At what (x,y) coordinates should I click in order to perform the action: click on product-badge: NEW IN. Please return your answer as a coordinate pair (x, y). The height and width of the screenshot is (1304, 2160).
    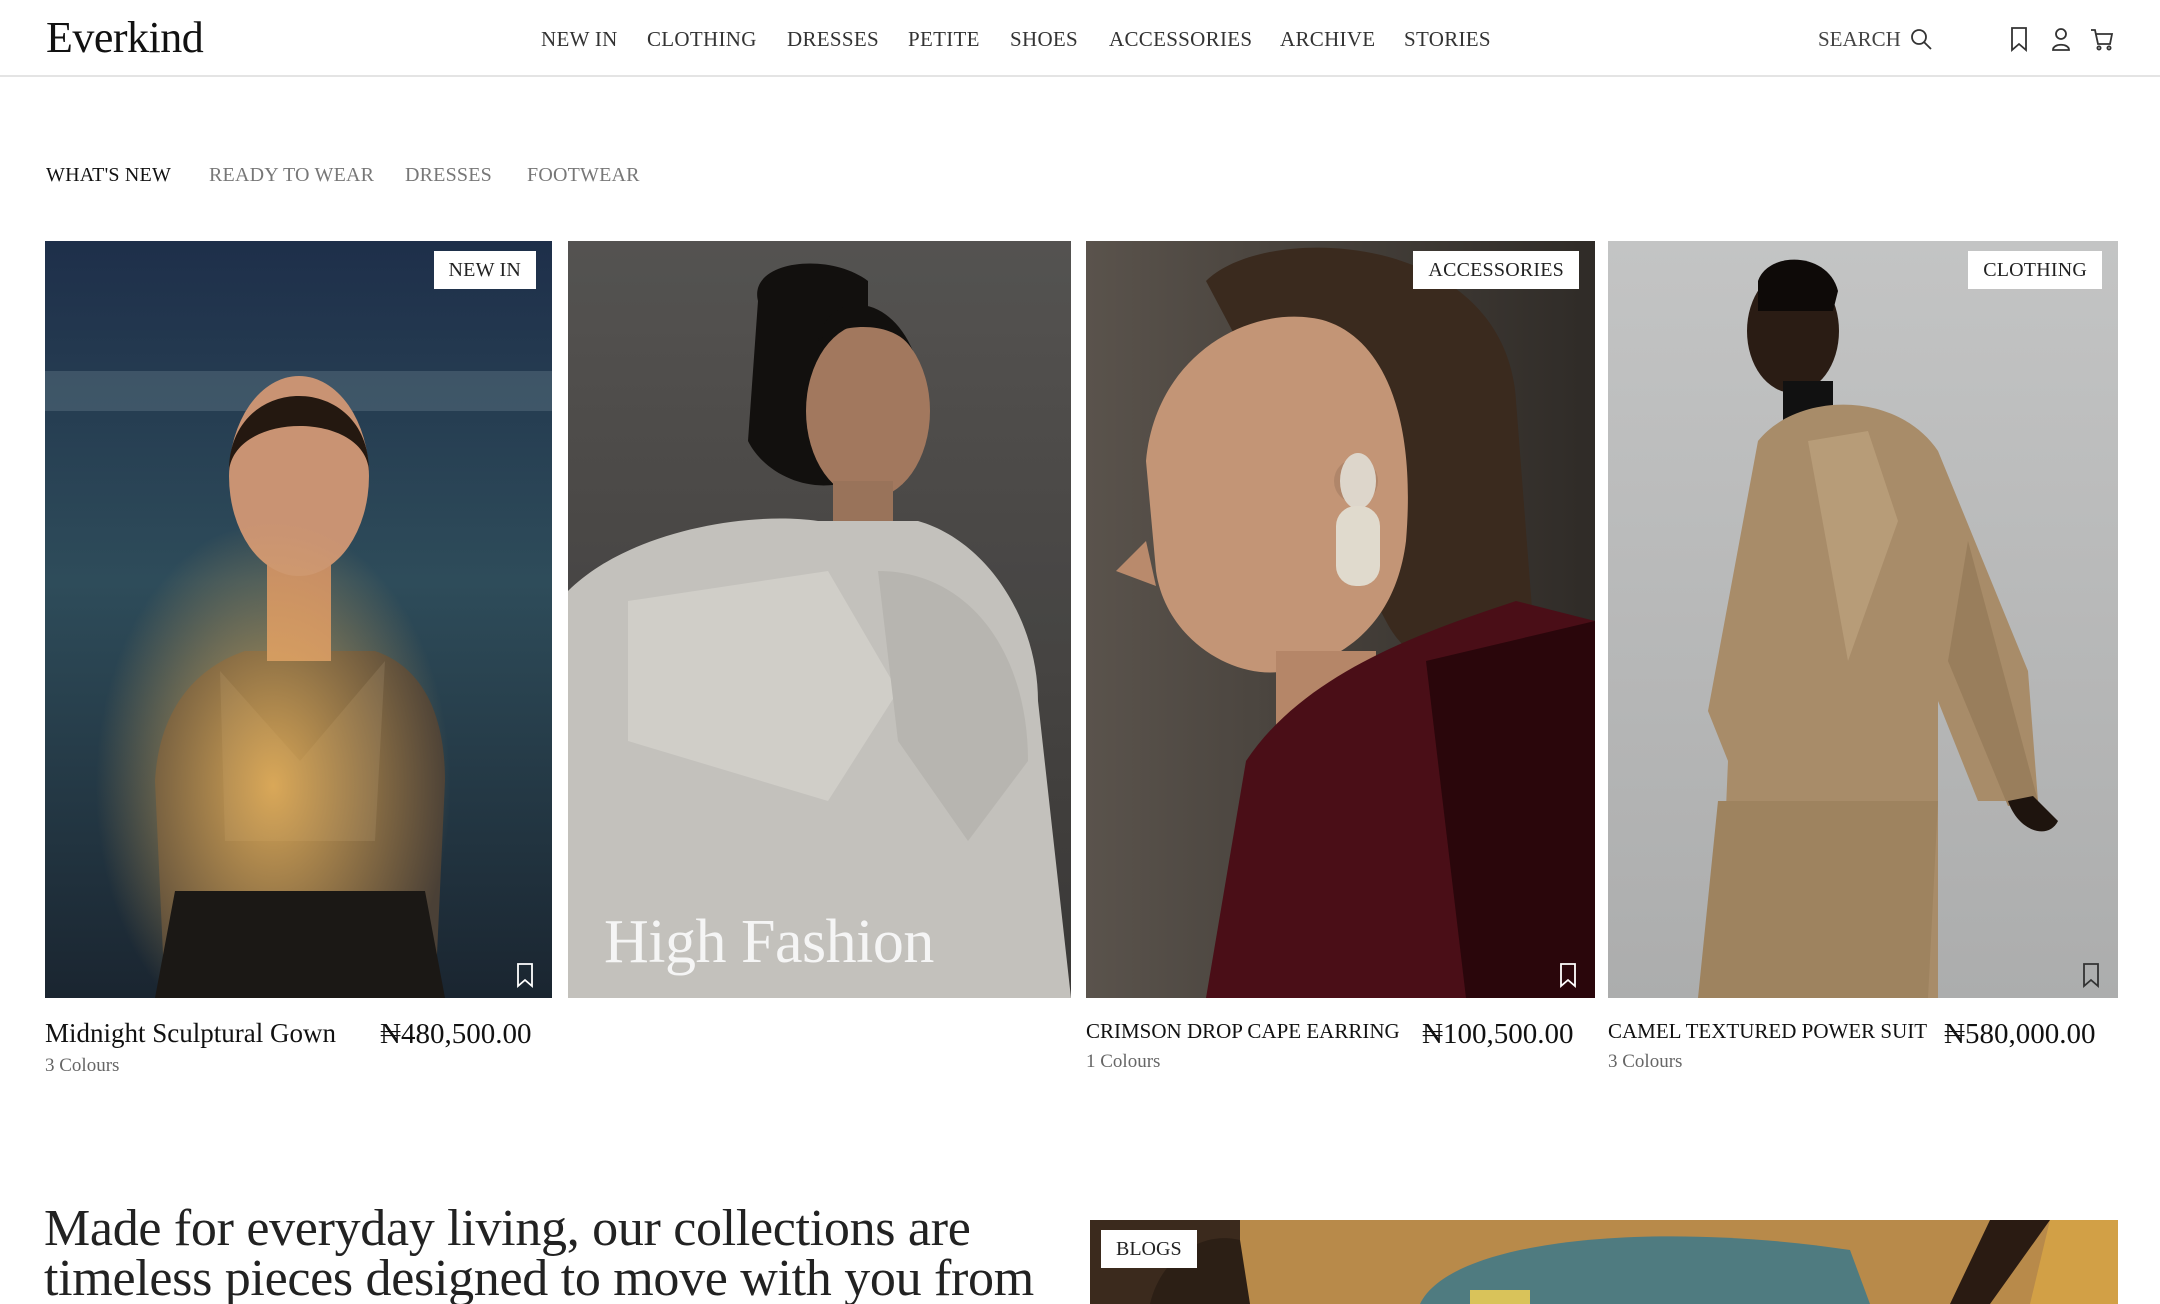
    Looking at the image, I should click on (484, 270).